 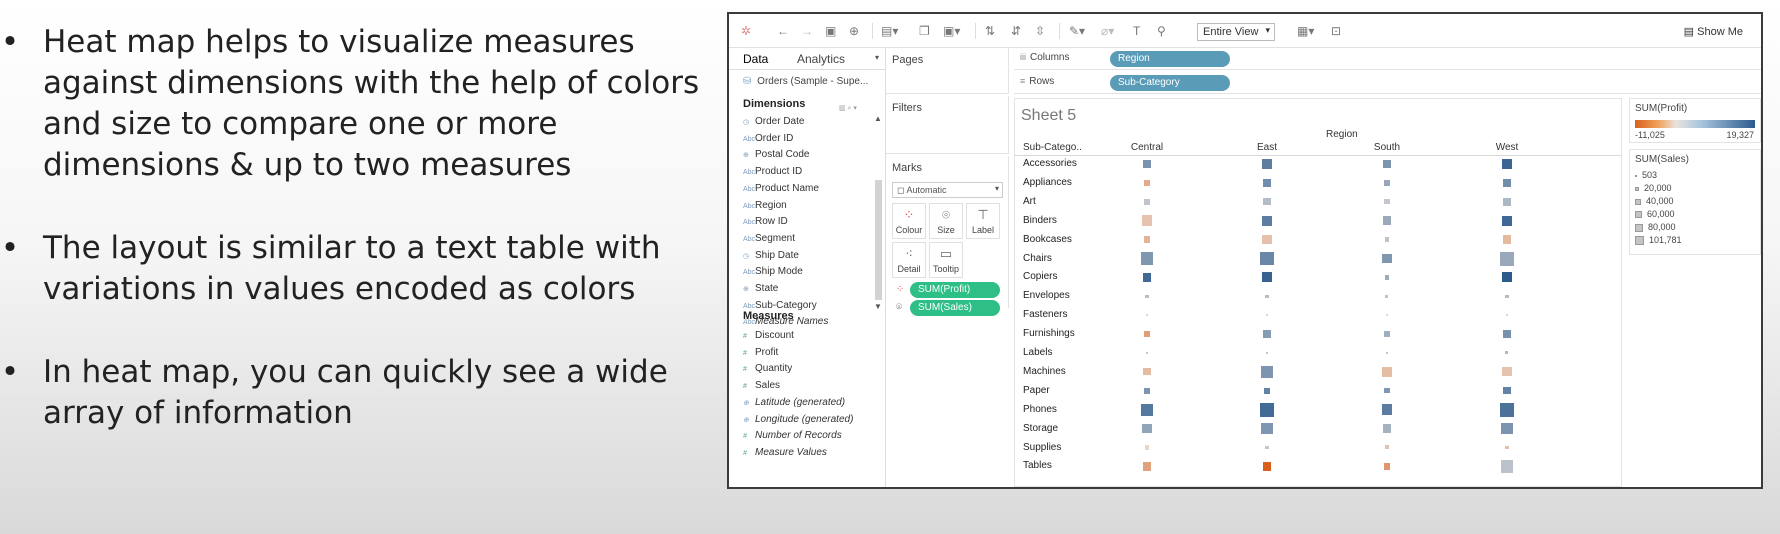 I want to click on field-item: # Quantity, so click(x=767, y=368).